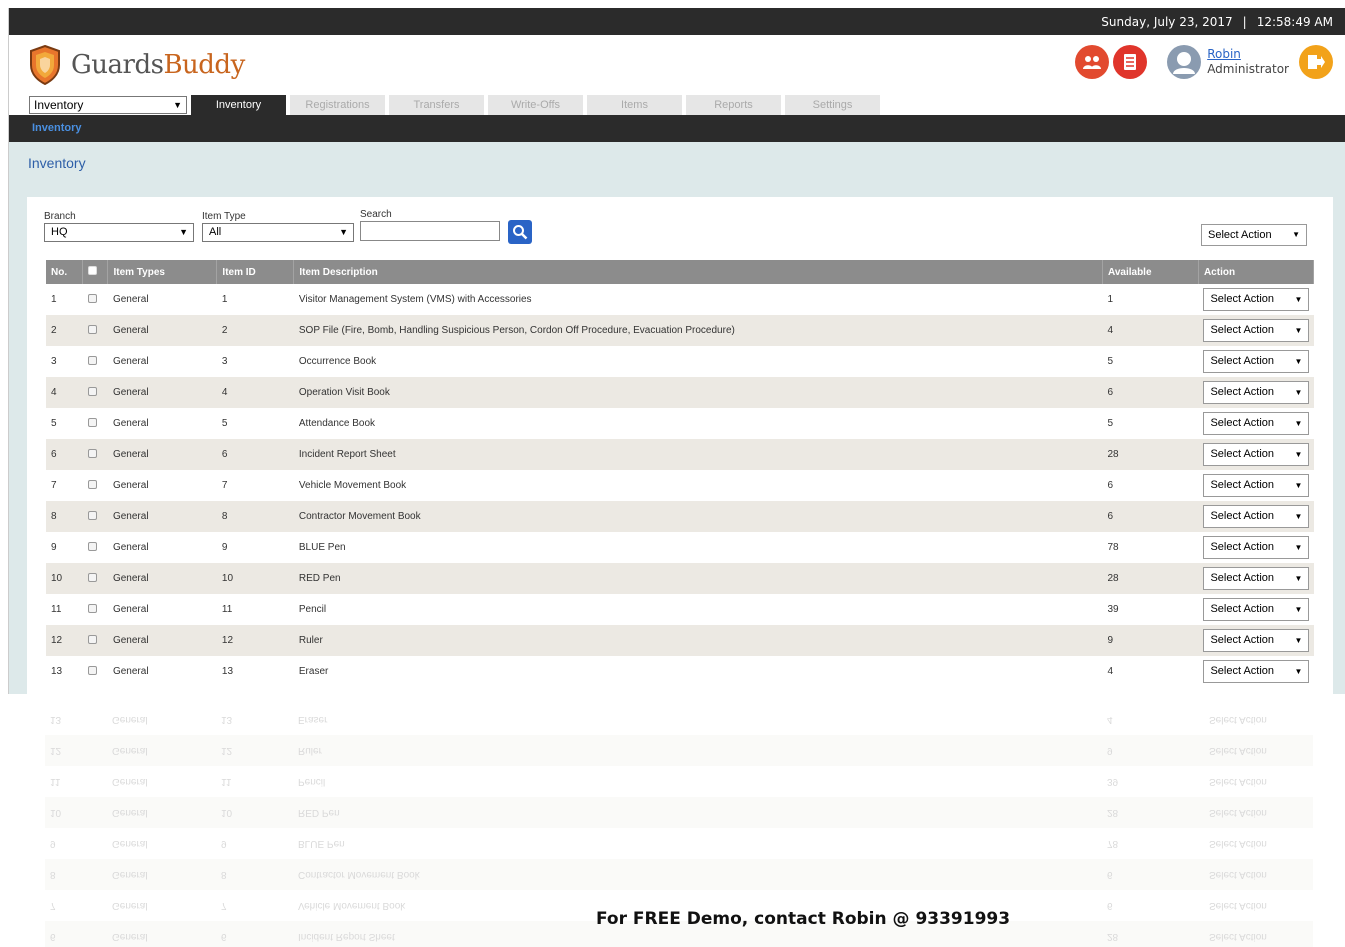 The height and width of the screenshot is (947, 1345). I want to click on col-header-item-id: Item ID, so click(255, 272).